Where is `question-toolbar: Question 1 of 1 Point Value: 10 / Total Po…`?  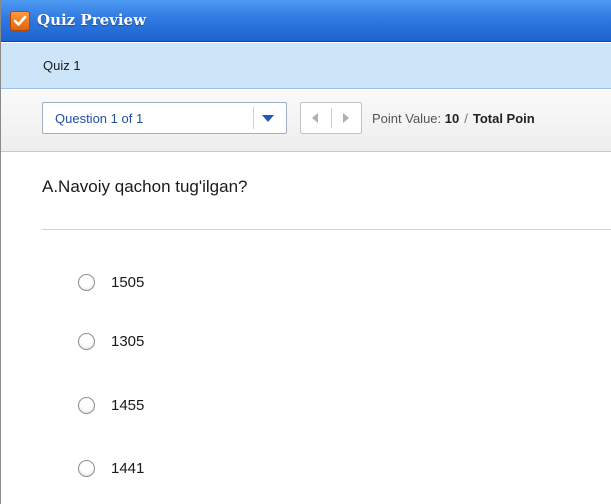
question-toolbar: Question 1 of 1 Point Value: 10 / Total Po… is located at coordinates (306, 121).